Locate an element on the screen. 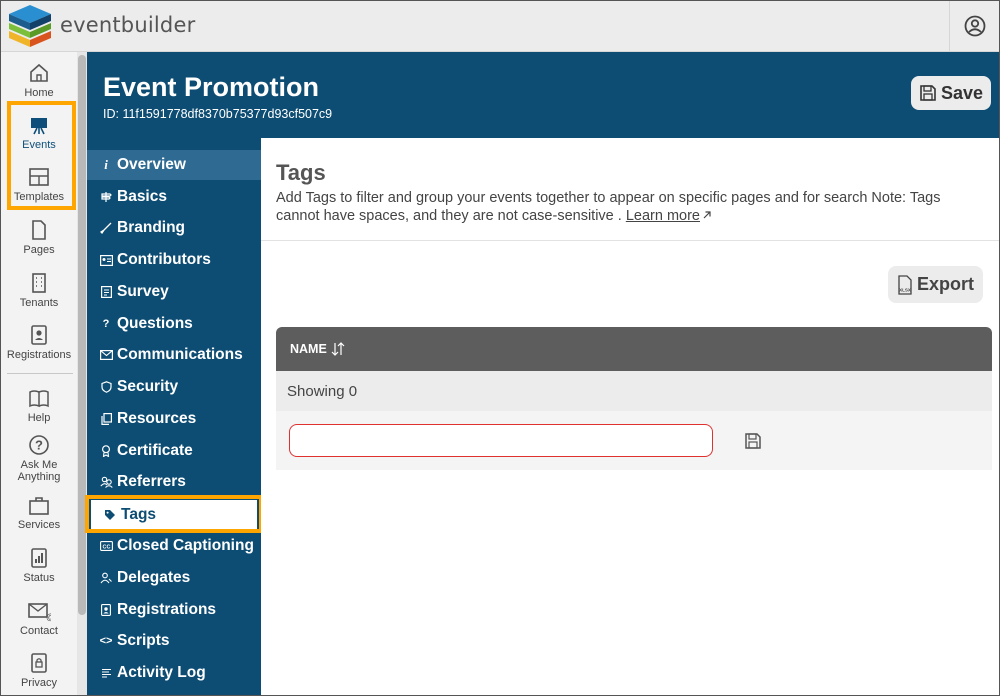 This screenshot has width=1000, height=696. book-icon is located at coordinates (39, 399).